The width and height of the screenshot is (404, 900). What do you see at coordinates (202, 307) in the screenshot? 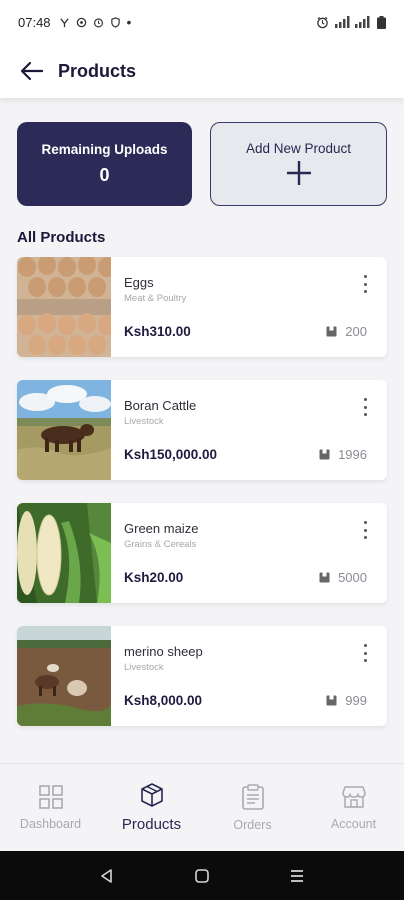
I see `product-card: Eggs Meat & Poultry Ksh310.00 200` at bounding box center [202, 307].